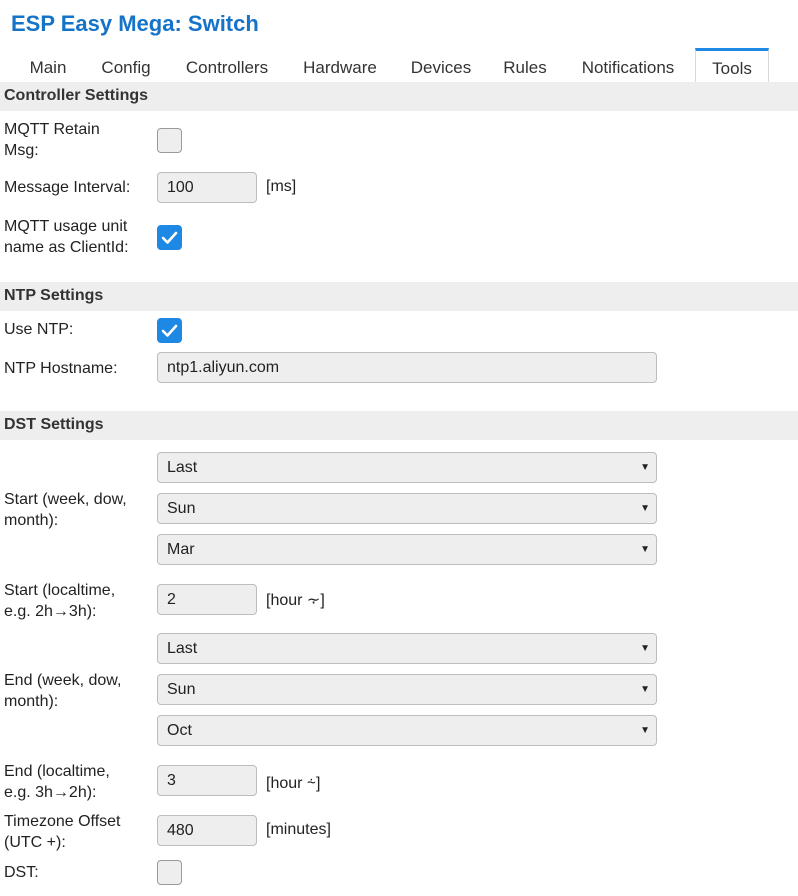  What do you see at coordinates (407, 648) in the screenshot?
I see `dst-end-week-select: Last ▼` at bounding box center [407, 648].